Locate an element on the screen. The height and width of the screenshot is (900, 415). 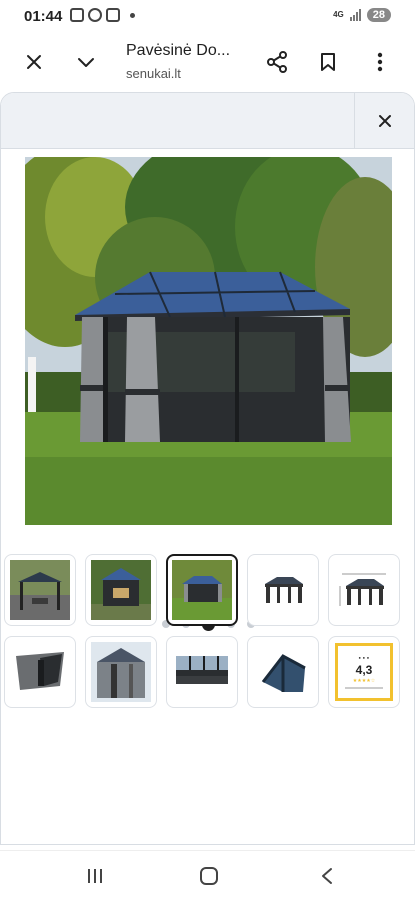
share-icon is located at coordinates (277, 62).